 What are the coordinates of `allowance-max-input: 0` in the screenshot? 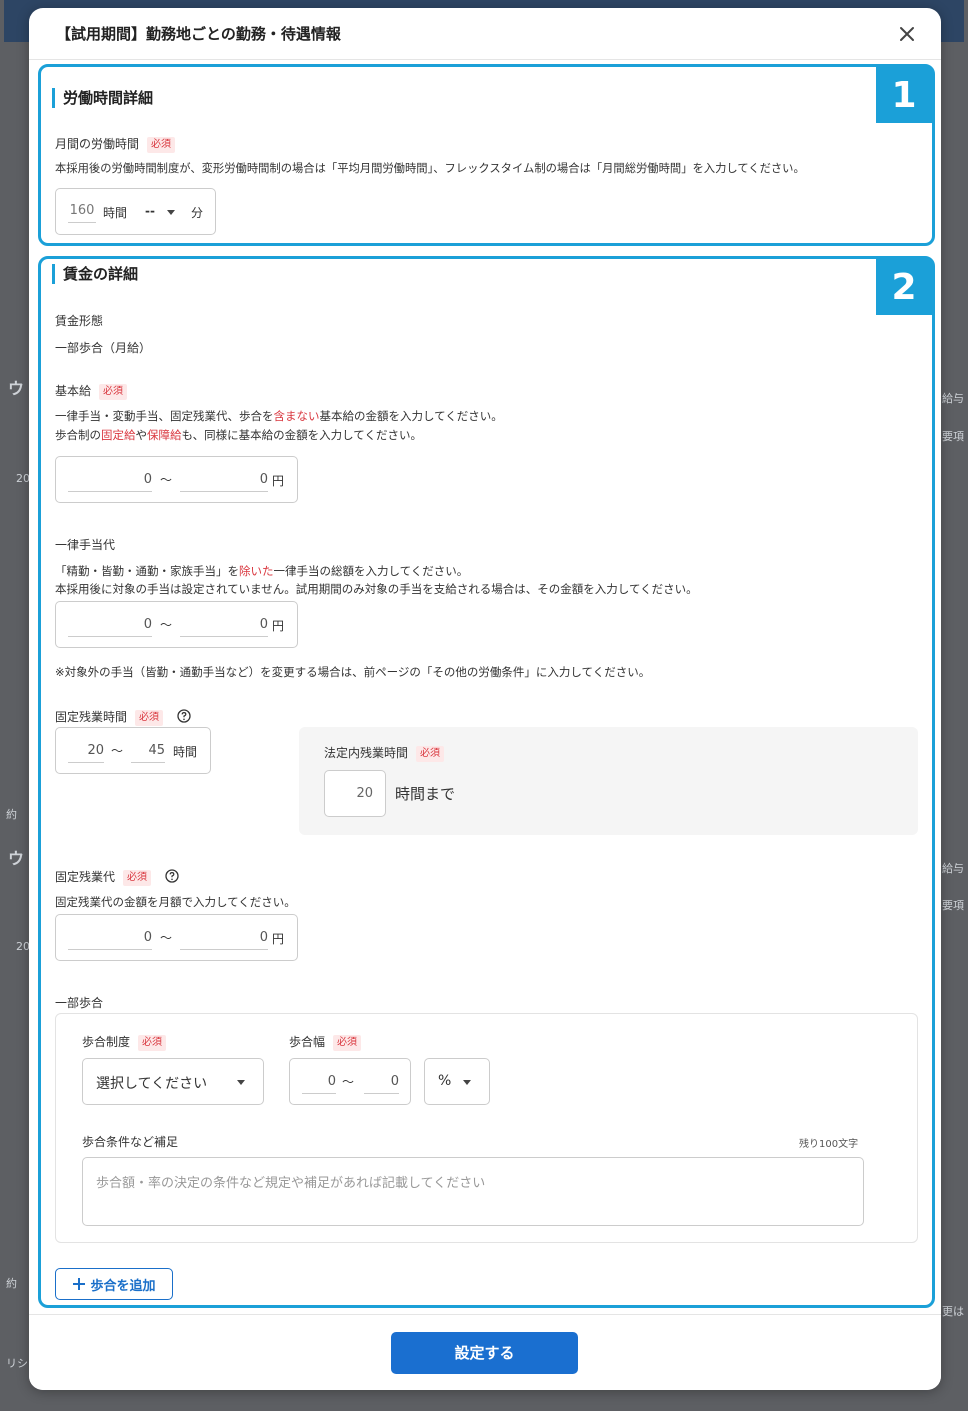 It's located at (224, 627).